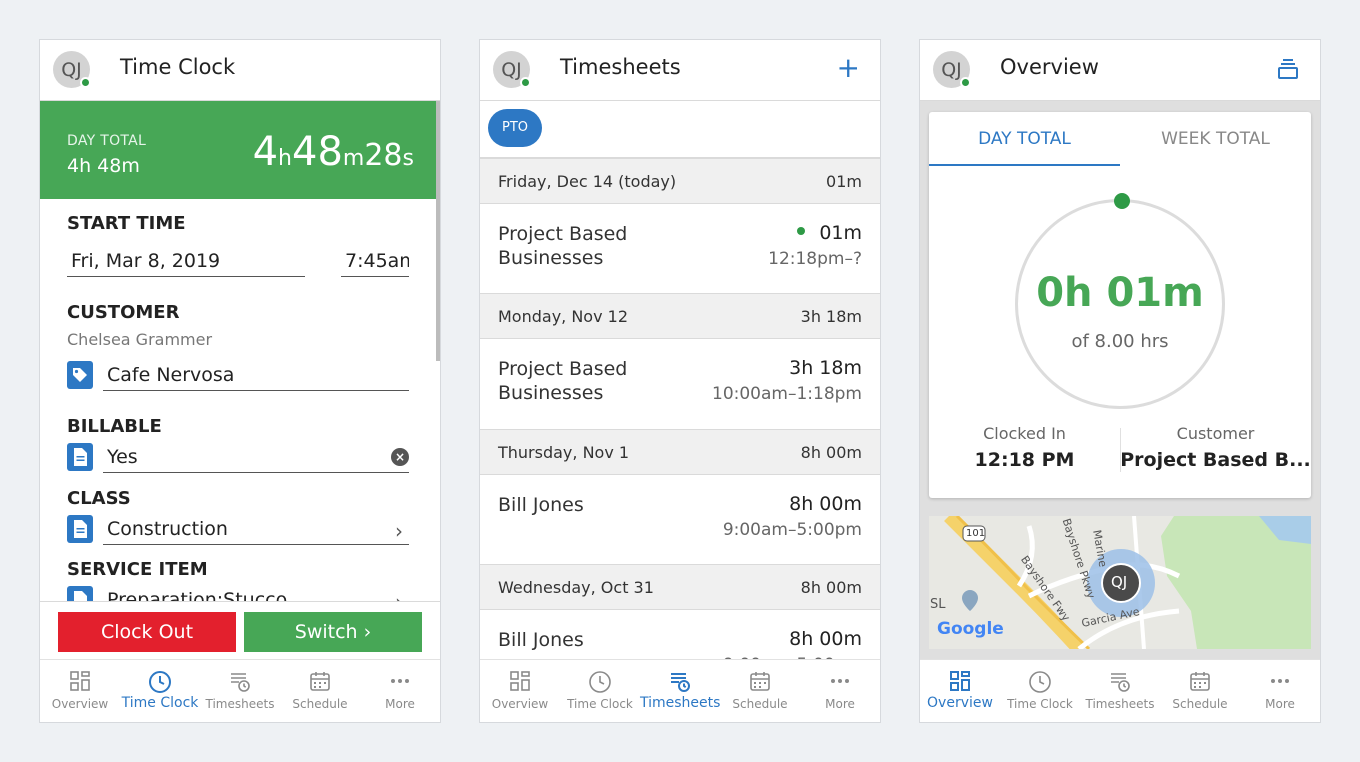 The image size is (1360, 762). What do you see at coordinates (408, 158) in the screenshot?
I see `timer-seconds-unit: s` at bounding box center [408, 158].